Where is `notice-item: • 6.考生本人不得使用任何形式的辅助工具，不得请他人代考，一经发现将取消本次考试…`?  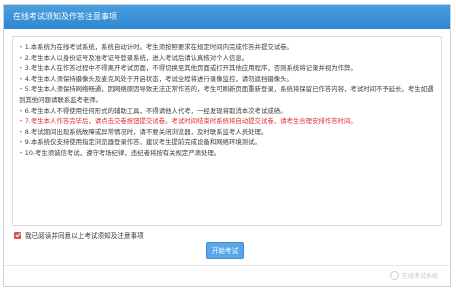 notice-item: • 6.考生本人不得使用任何形式的辅助工具，不得请他人代考，一经发现将取消本次考试… is located at coordinates (227, 111).